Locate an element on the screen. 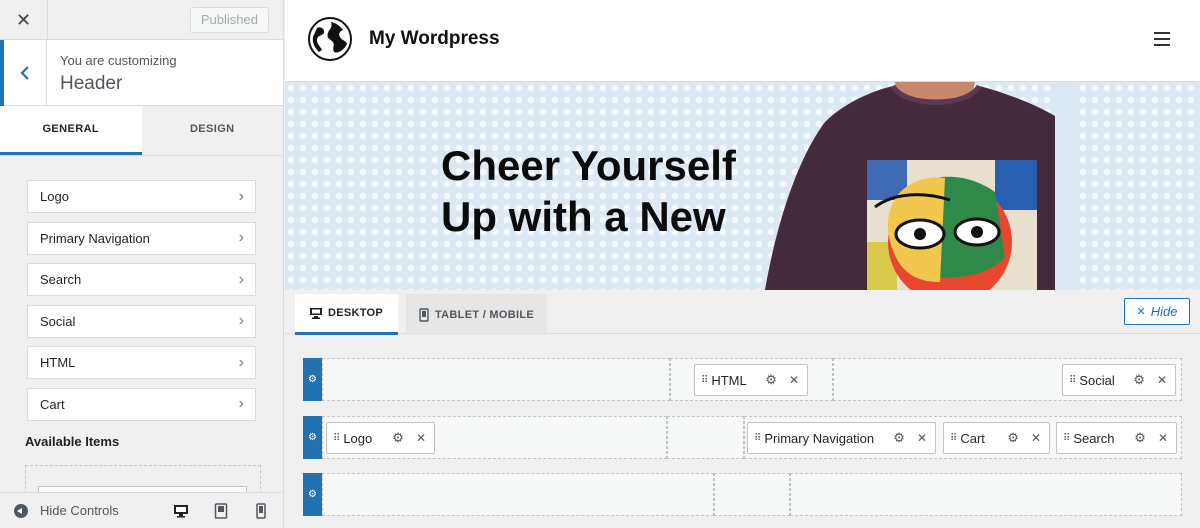 The width and height of the screenshot is (1200, 528). tab-design: DESIGN is located at coordinates (212, 130).